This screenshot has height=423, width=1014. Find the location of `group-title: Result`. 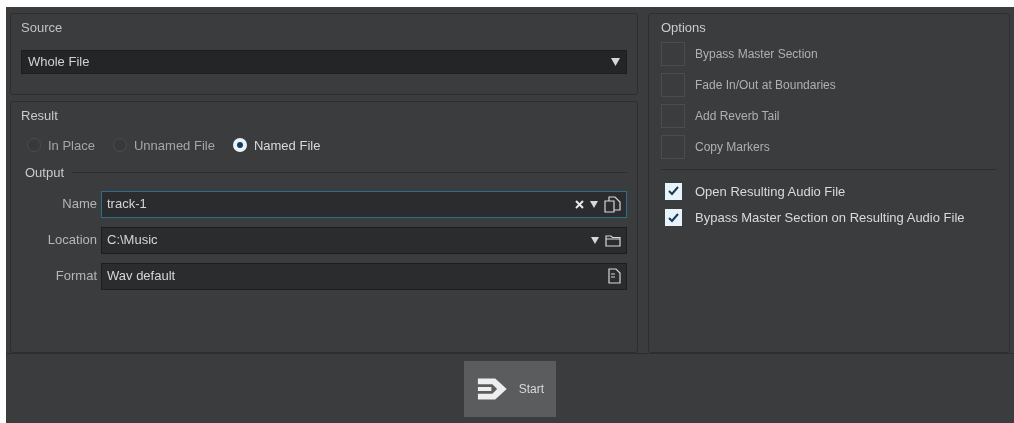

group-title: Result is located at coordinates (39, 115).